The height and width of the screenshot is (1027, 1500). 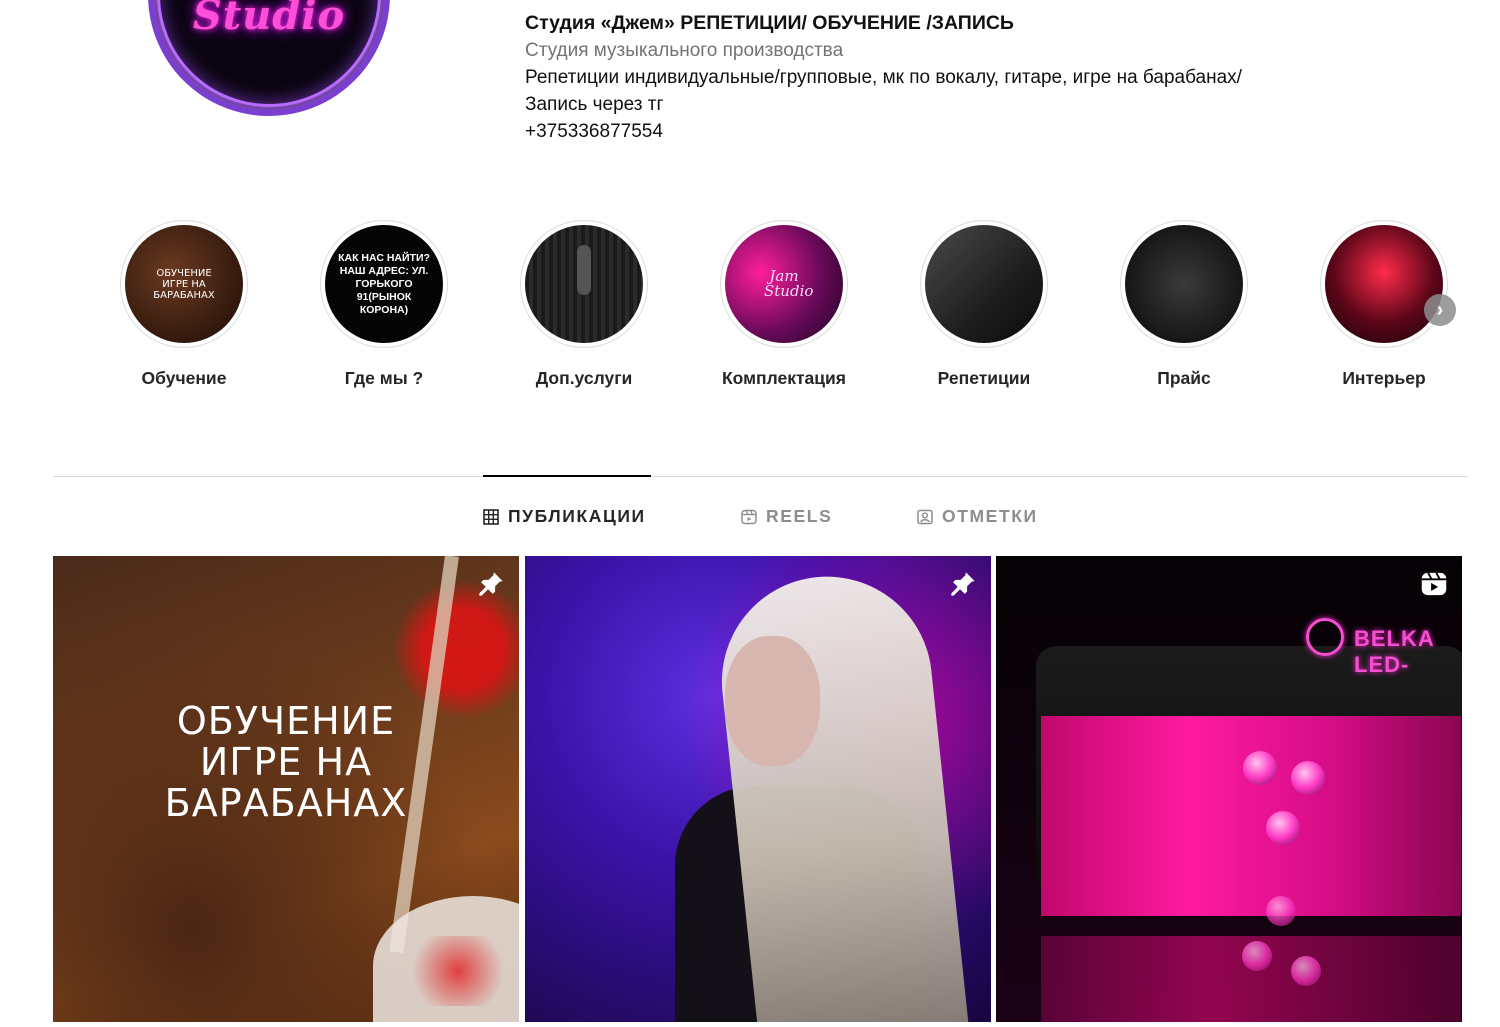 I want to click on profile-category: Студия музыкального производства, so click(x=684, y=50).